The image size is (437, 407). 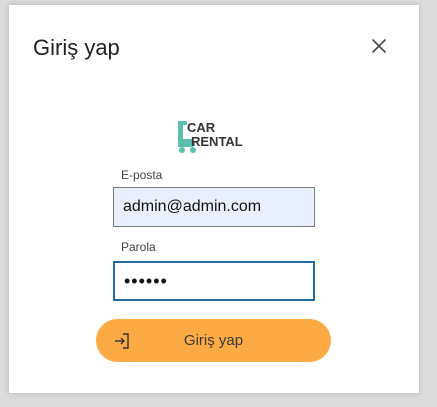 I want to click on password-field, so click(x=214, y=281).